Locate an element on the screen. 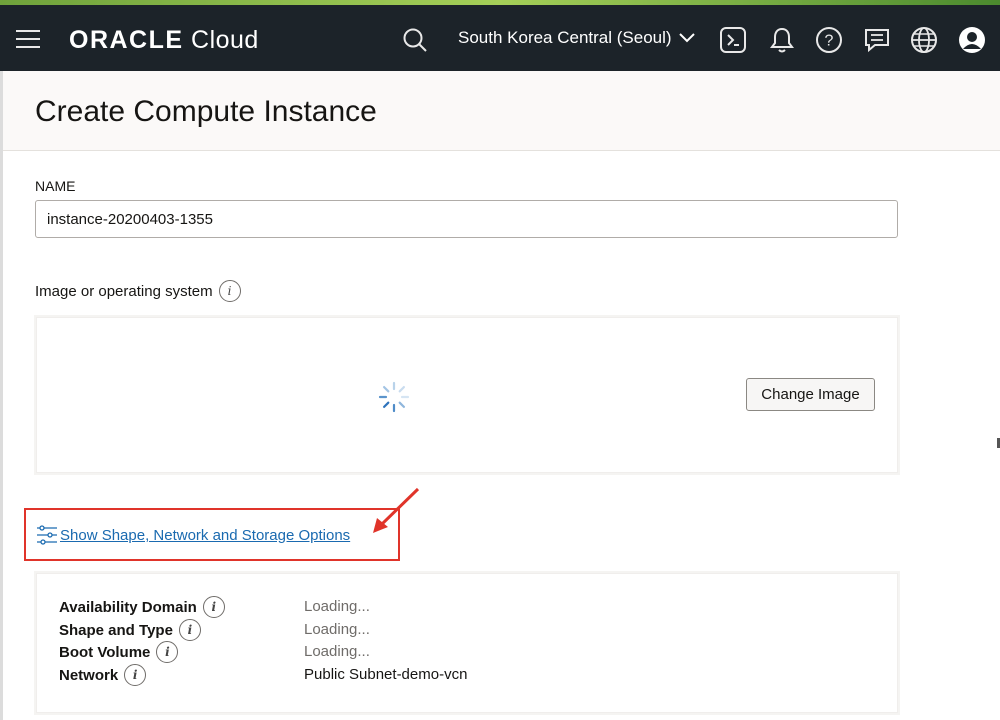 The height and width of the screenshot is (720, 1000). search-icon is located at coordinates (415, 40).